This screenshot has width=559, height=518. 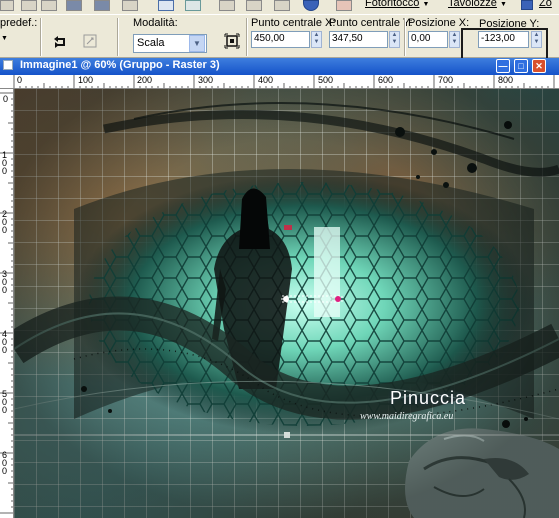 What do you see at coordinates (8, 65) in the screenshot?
I see `document-icon` at bounding box center [8, 65].